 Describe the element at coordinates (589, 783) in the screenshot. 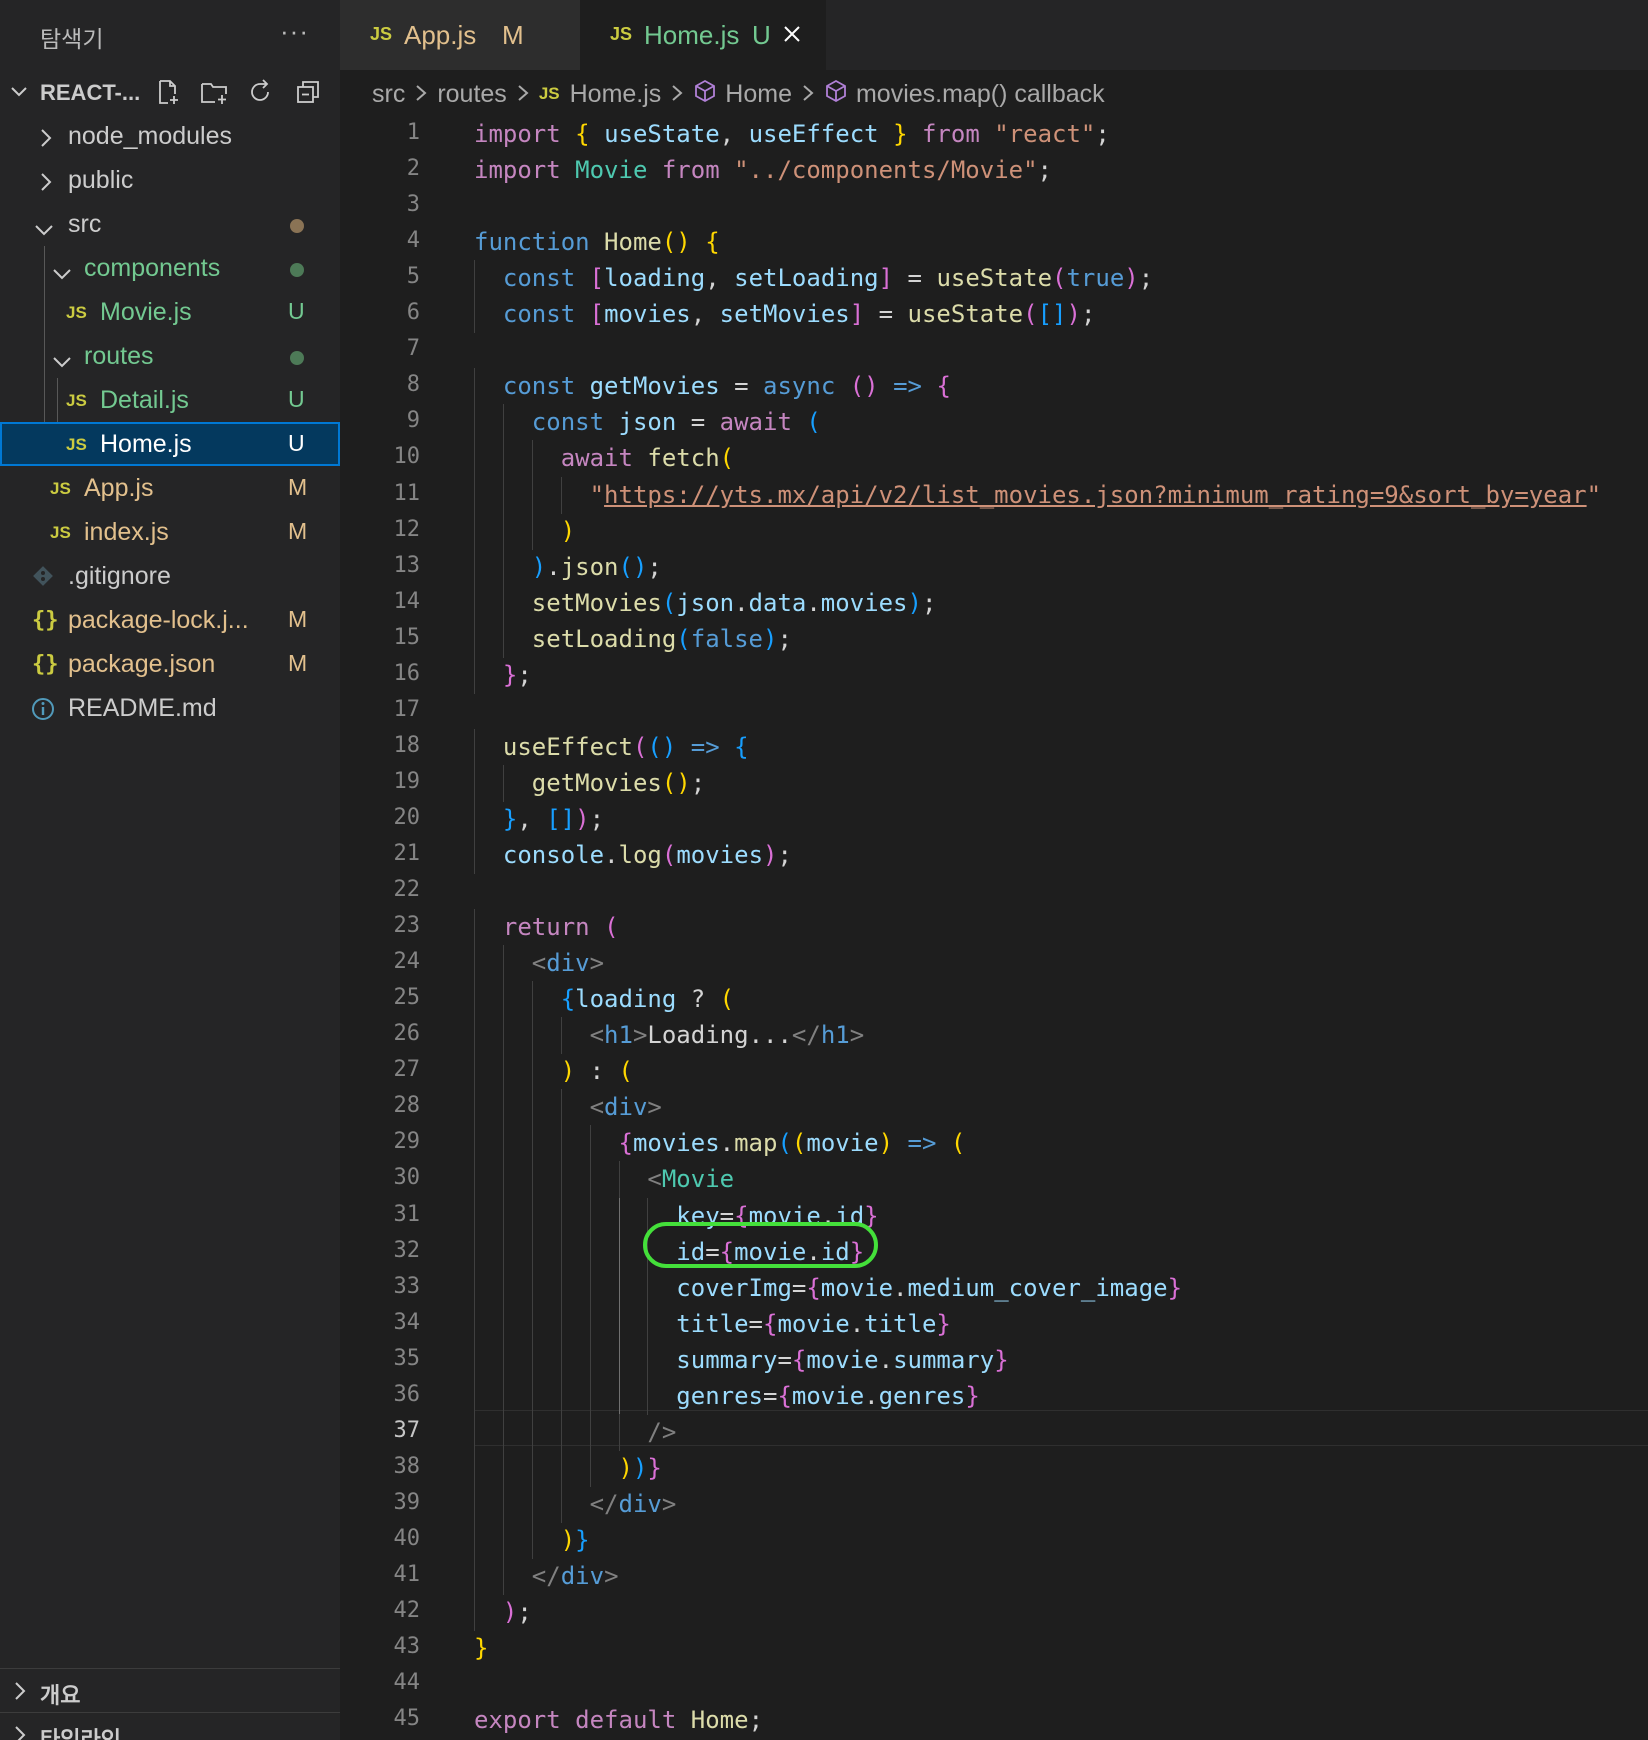

I see `code-line: getMovies();` at that location.